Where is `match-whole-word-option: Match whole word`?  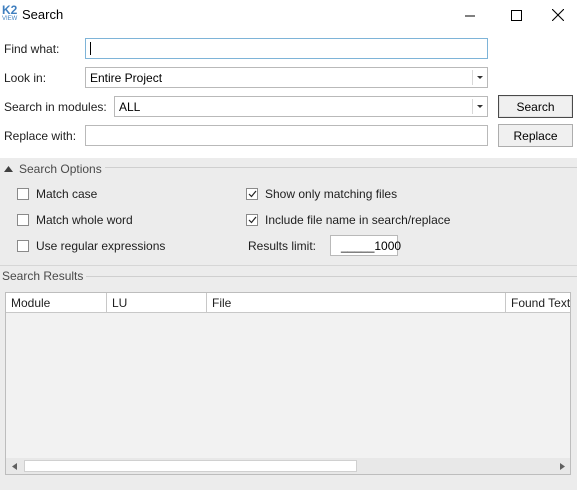 match-whole-word-option: Match whole word is located at coordinates (75, 220).